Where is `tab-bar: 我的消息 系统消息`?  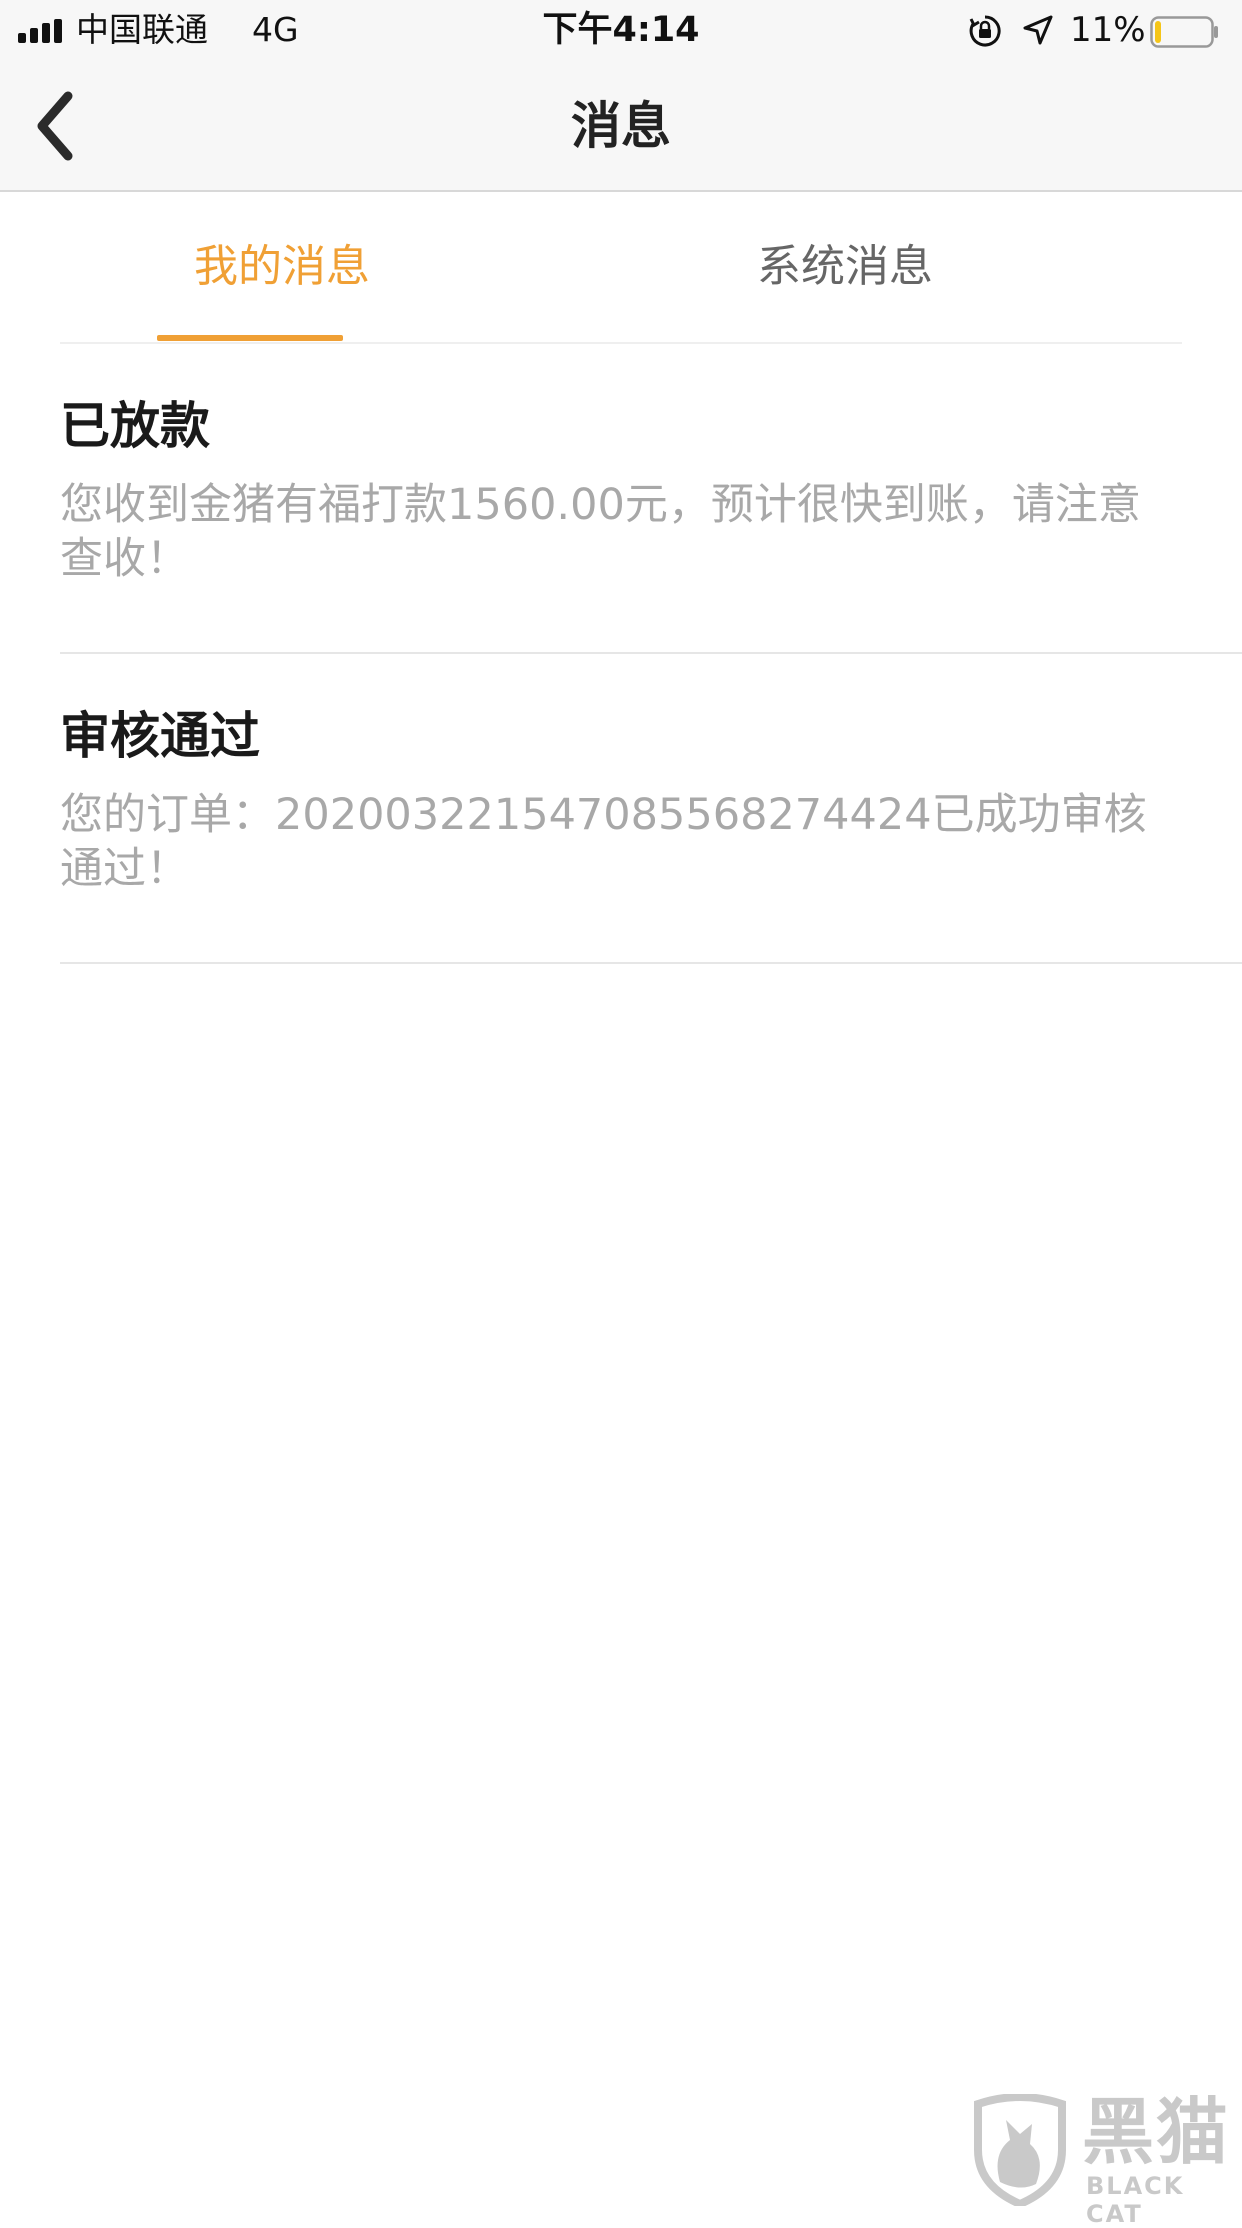 tab-bar: 我的消息 系统消息 is located at coordinates (621, 268).